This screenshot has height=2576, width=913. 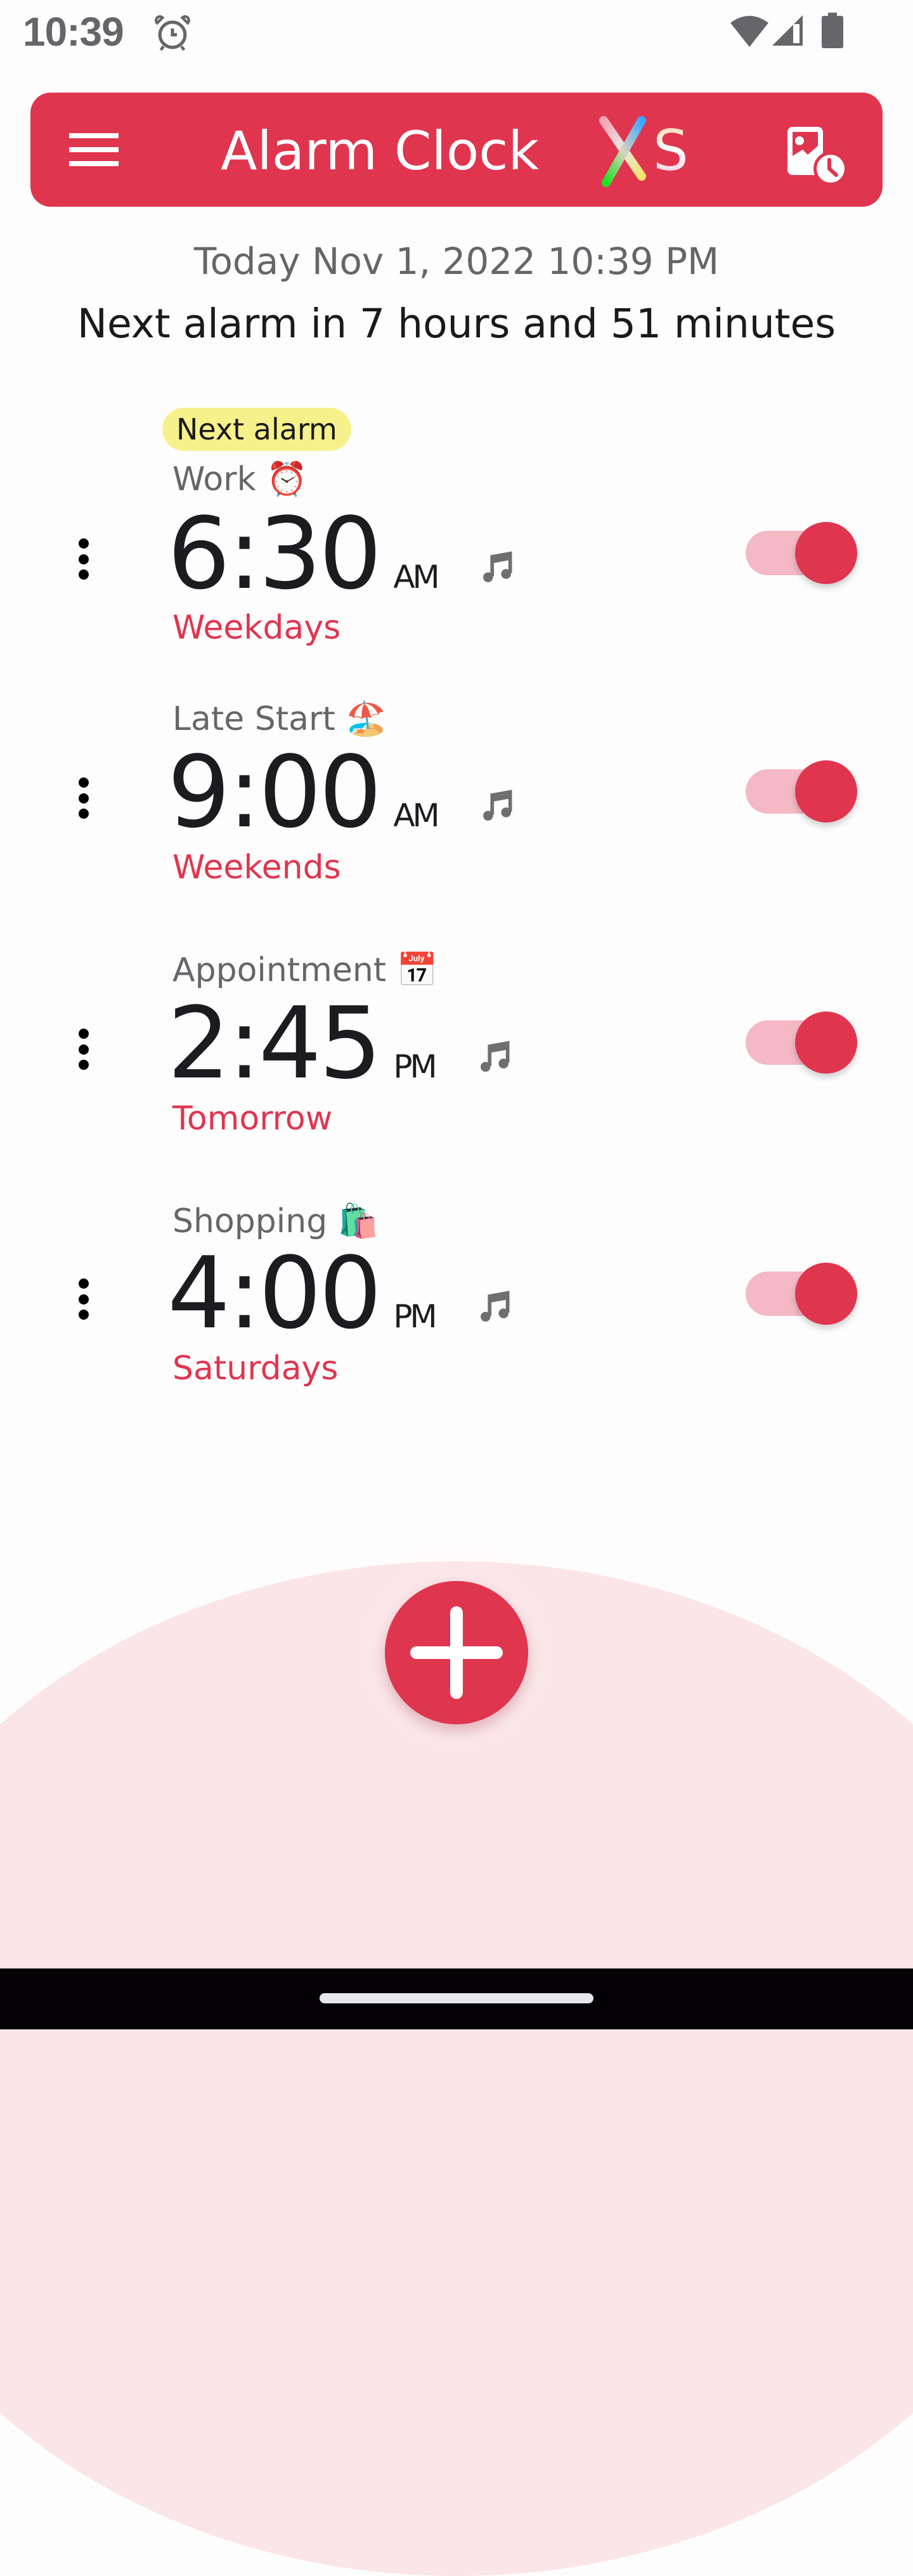 I want to click on add-alarm-button, so click(x=456, y=1653).